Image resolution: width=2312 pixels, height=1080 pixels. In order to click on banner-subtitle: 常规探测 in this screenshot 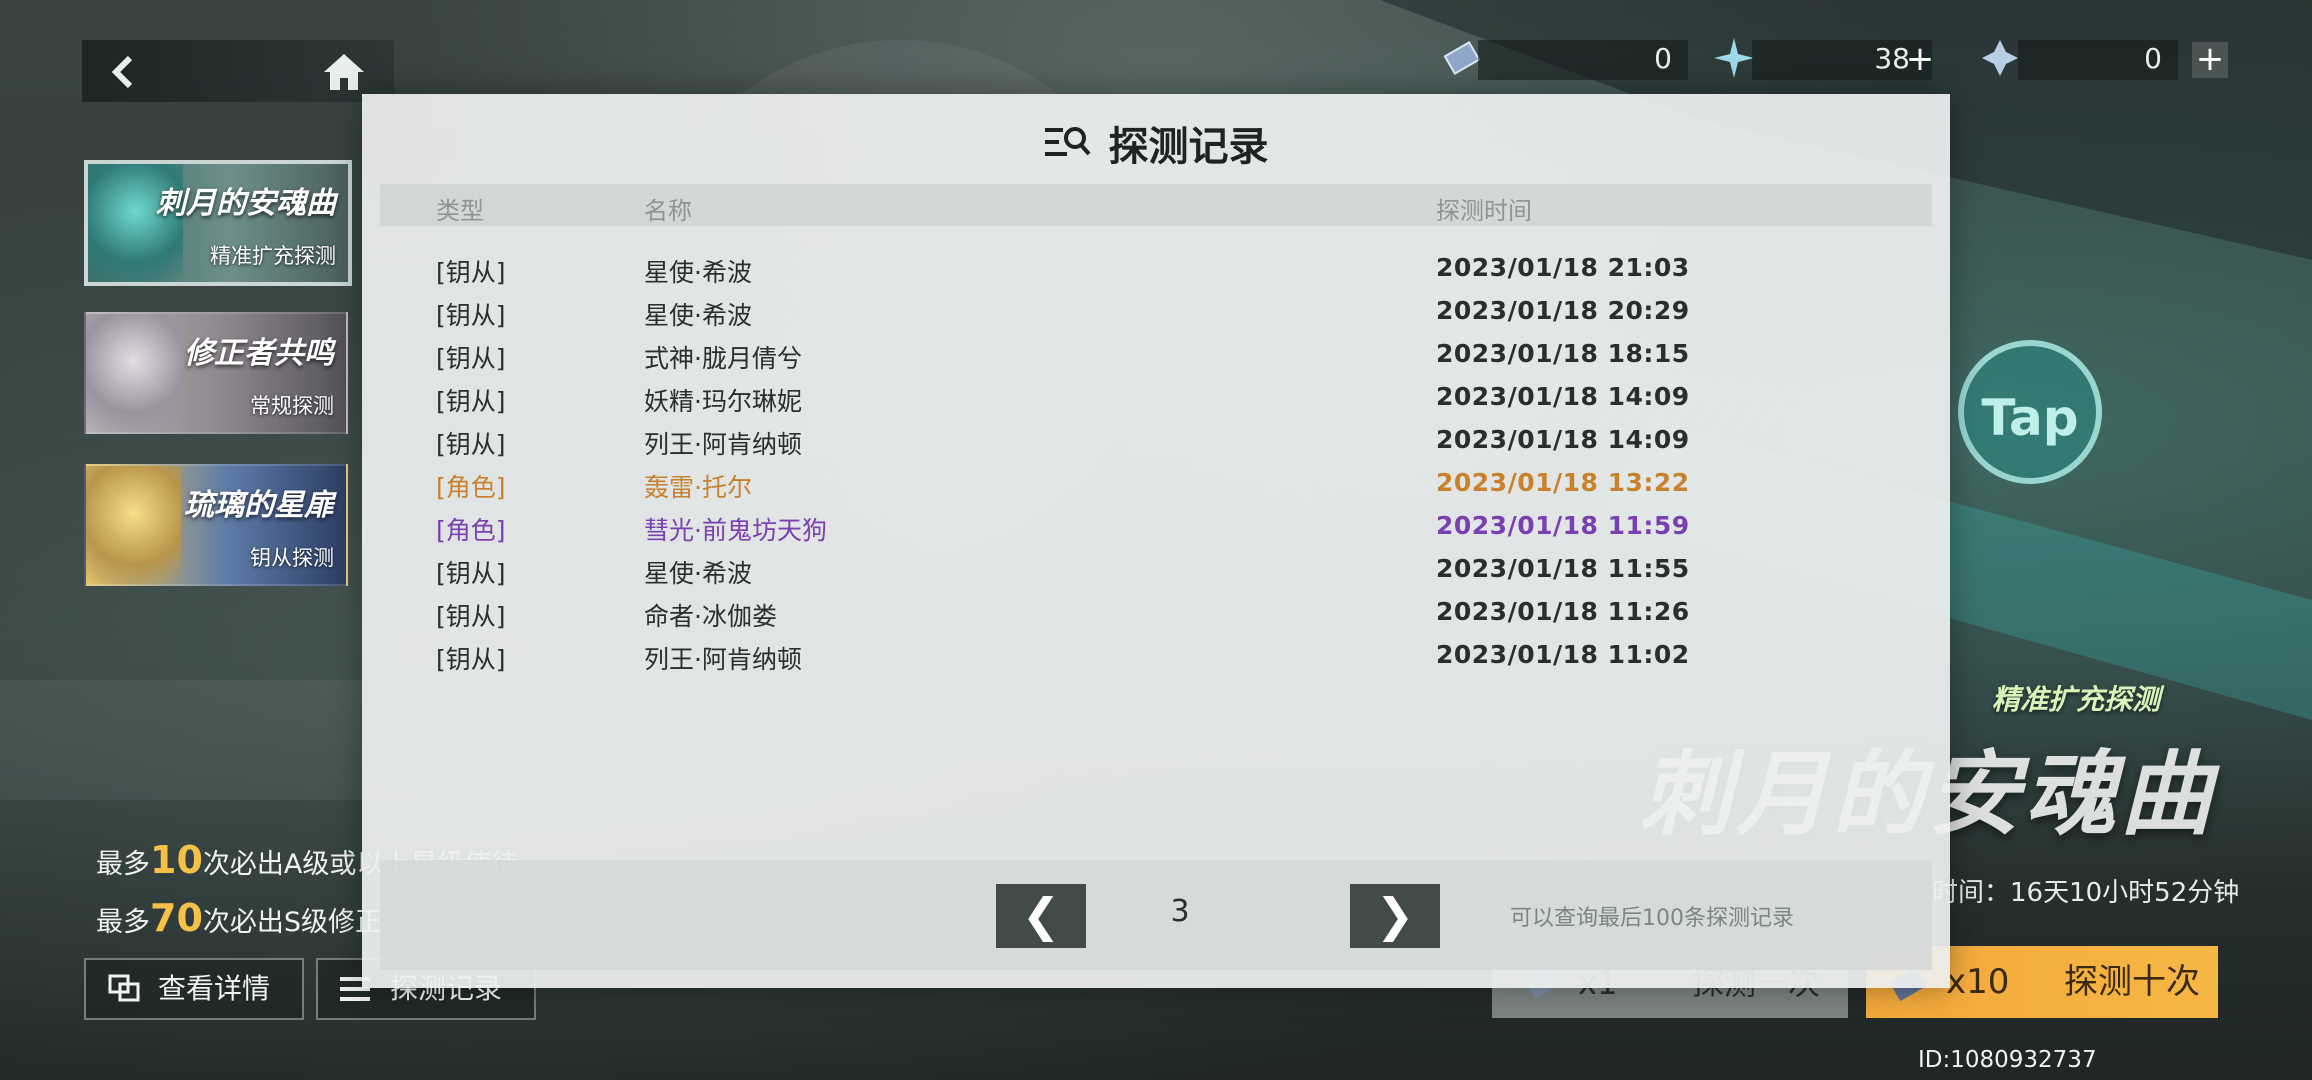, I will do `click(292, 406)`.